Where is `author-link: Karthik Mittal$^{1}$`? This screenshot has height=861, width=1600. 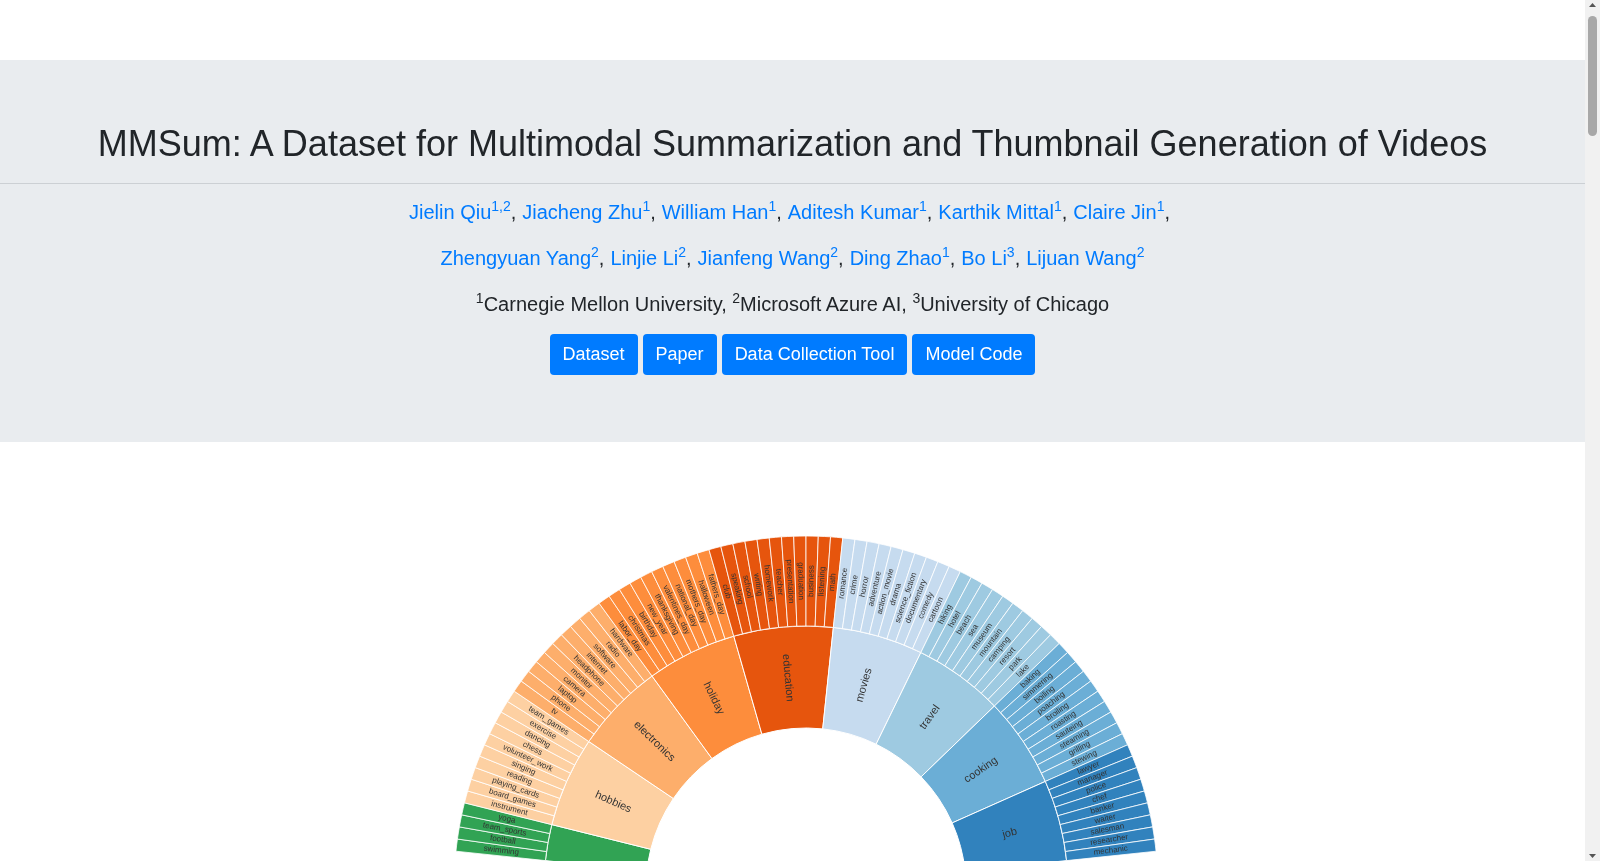 author-link: Karthik Mittal$^{1}$ is located at coordinates (1000, 212).